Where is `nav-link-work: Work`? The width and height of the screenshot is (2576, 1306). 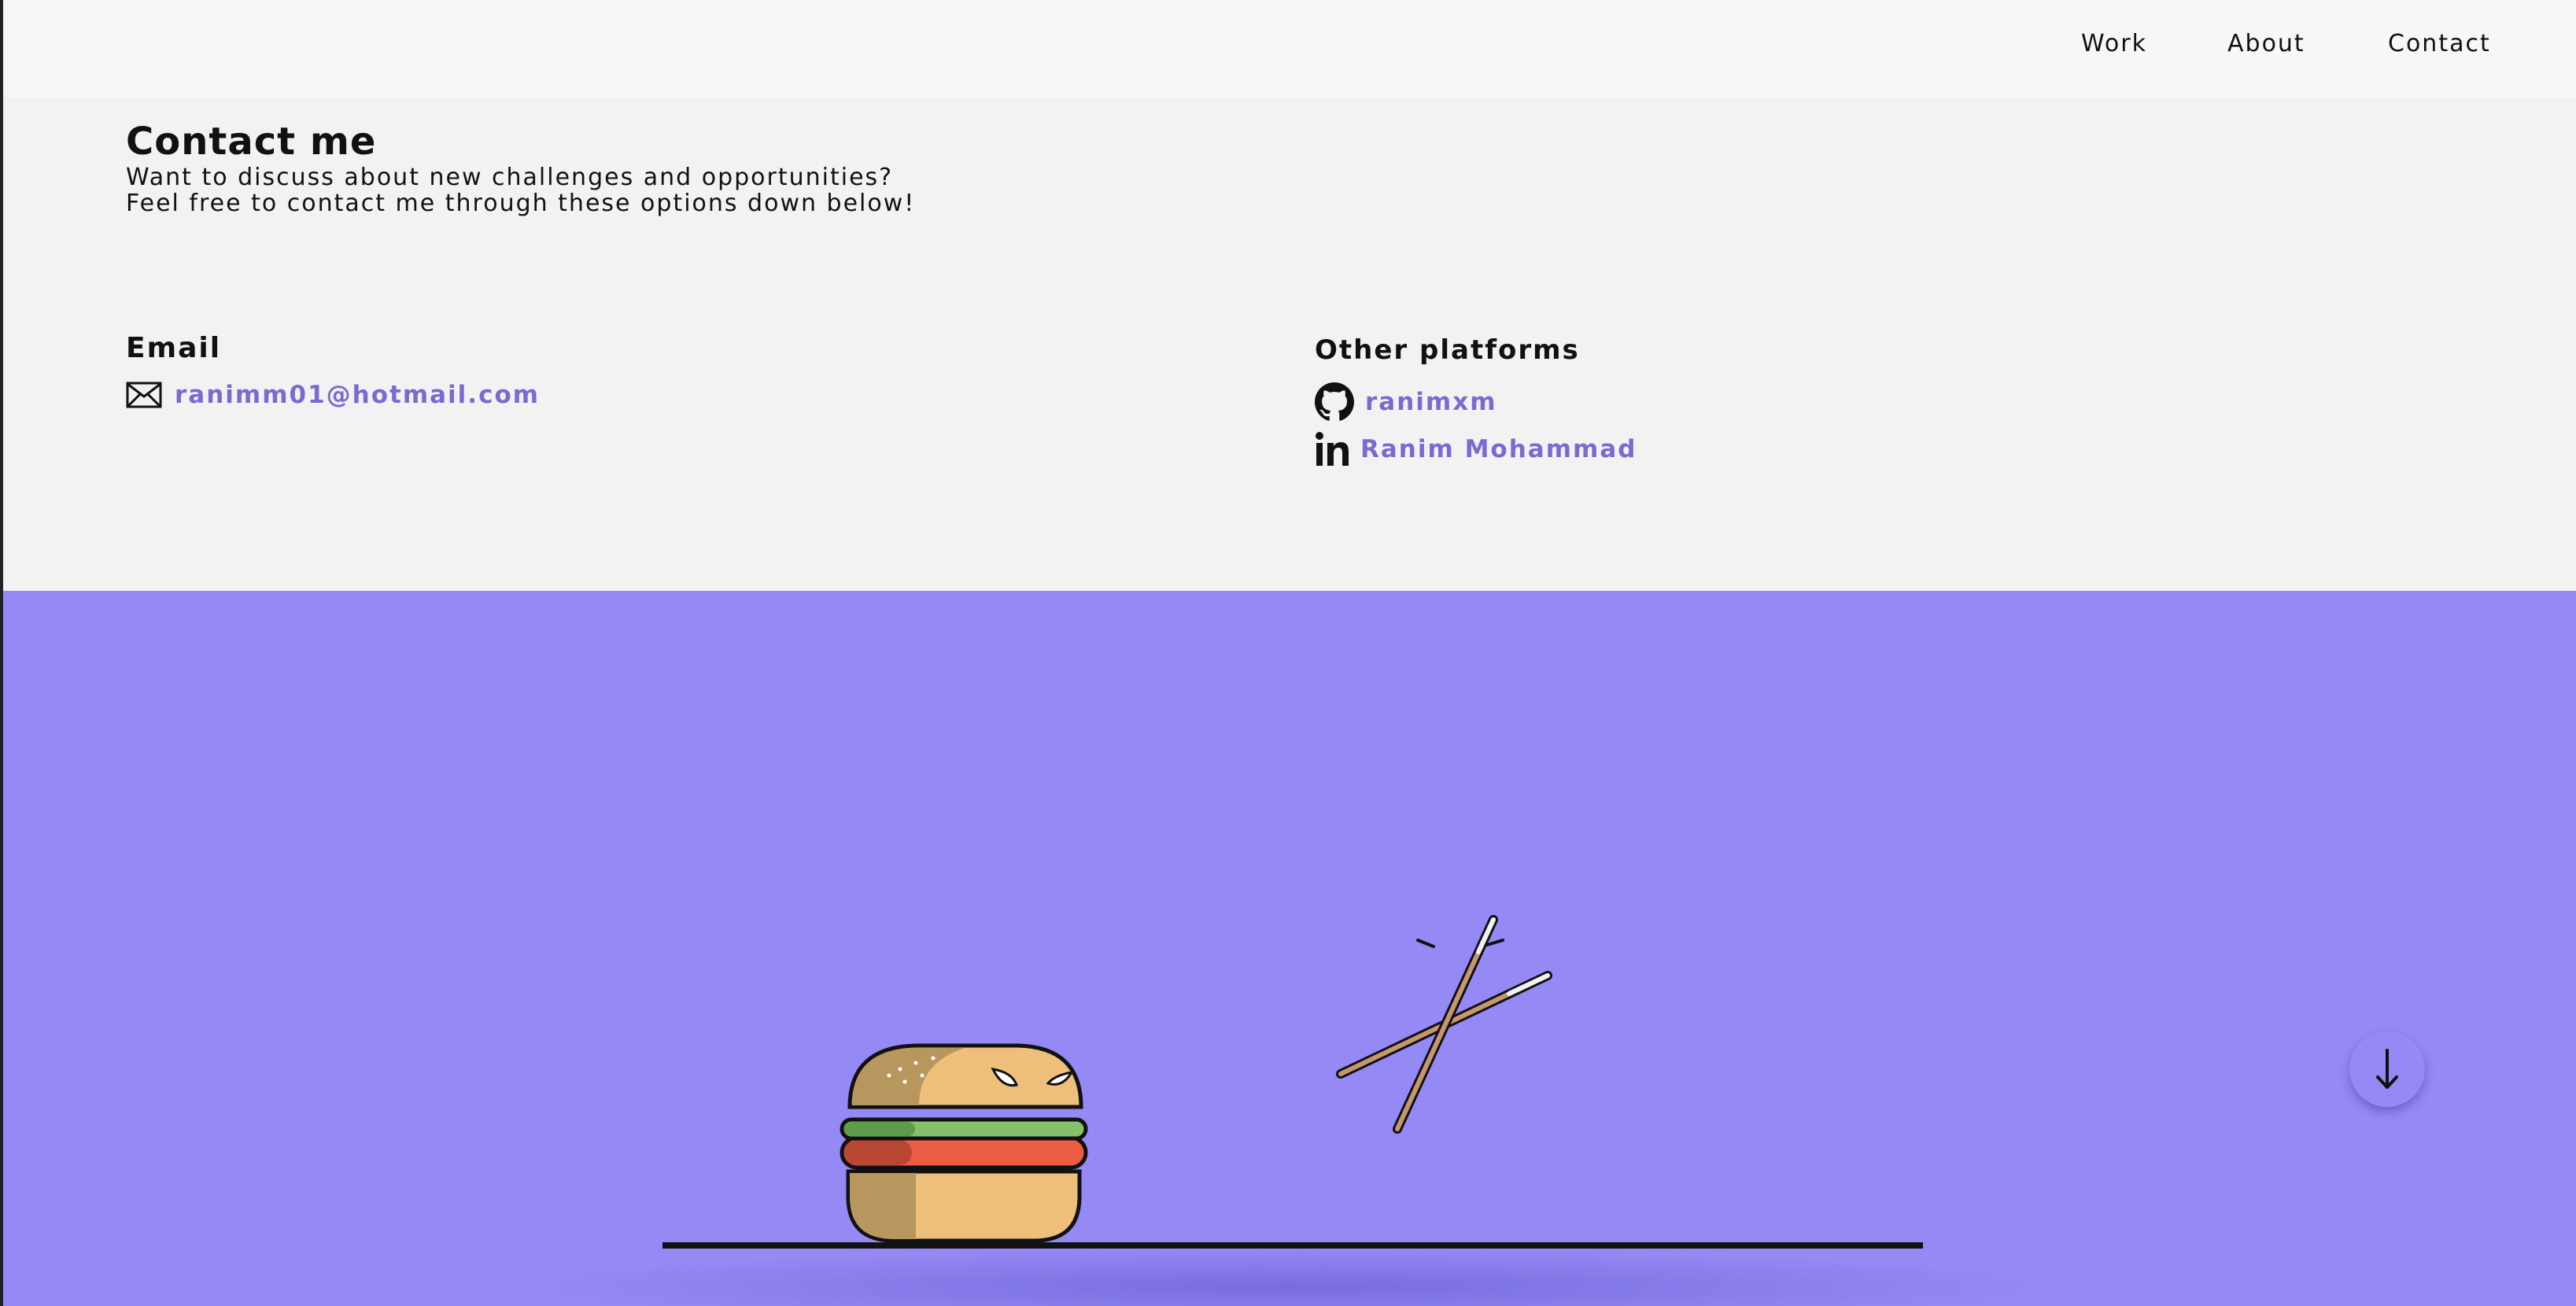
nav-link-work: Work is located at coordinates (2114, 43).